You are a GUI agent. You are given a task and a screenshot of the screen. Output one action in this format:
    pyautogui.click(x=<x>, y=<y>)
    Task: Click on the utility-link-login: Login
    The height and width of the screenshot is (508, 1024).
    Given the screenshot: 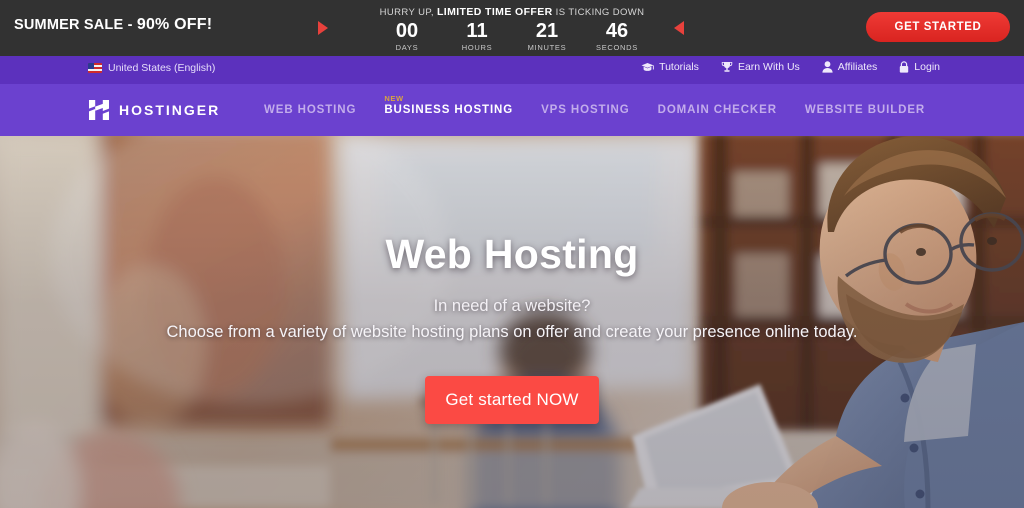 What is the action you would take?
    pyautogui.click(x=919, y=67)
    